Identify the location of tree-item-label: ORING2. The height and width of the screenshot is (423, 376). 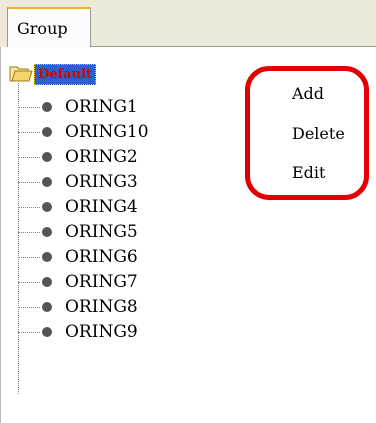
(101, 157).